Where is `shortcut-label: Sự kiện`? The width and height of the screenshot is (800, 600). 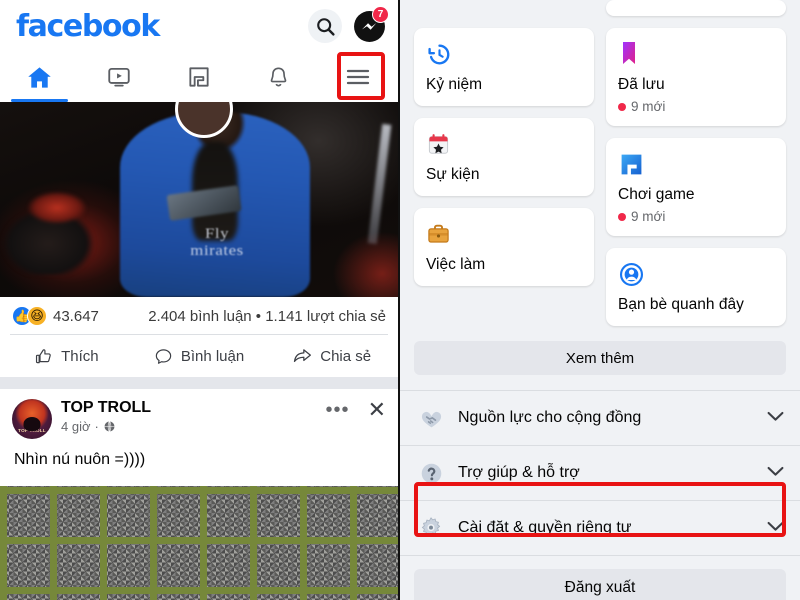 shortcut-label: Sự kiện is located at coordinates (453, 174).